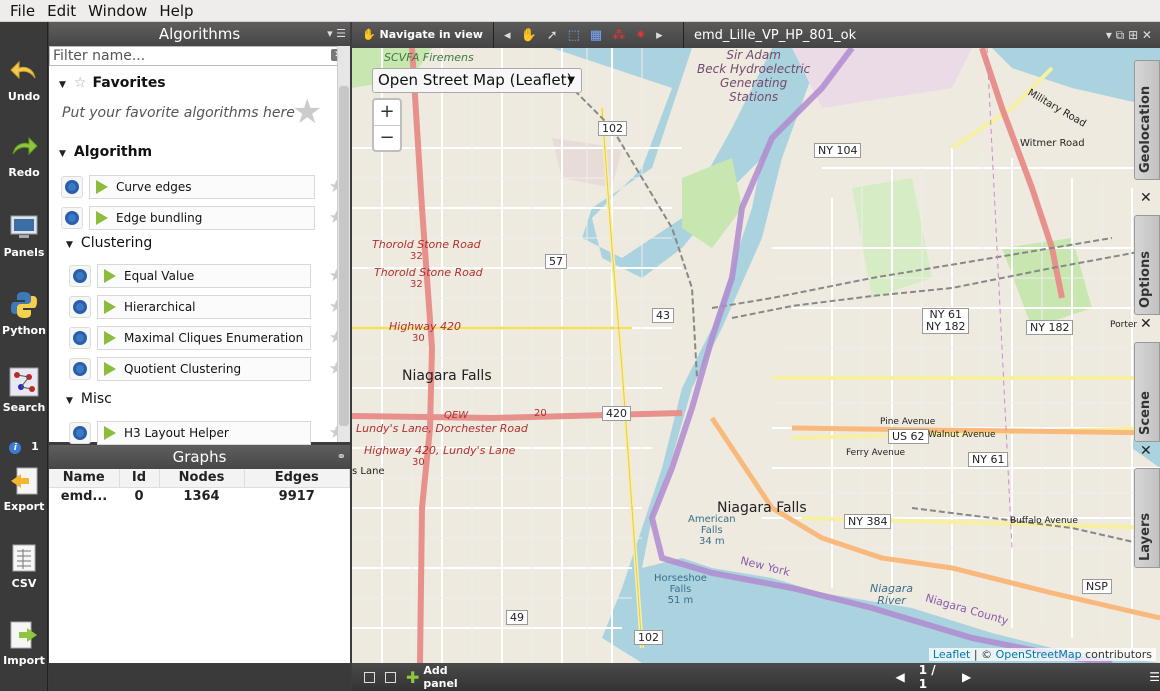 The height and width of the screenshot is (691, 1160). What do you see at coordinates (344, 256) in the screenshot?
I see `scrollbar-thumb` at bounding box center [344, 256].